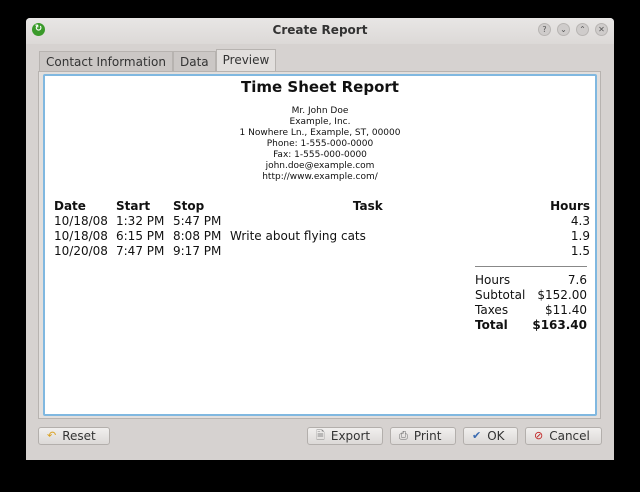  What do you see at coordinates (79, 436) in the screenshot?
I see `reset-label: Reset` at bounding box center [79, 436].